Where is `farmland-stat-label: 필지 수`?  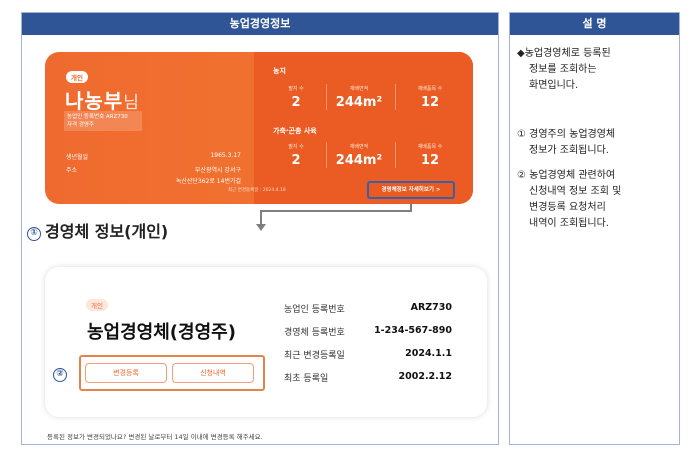
farmland-stat-label: 필지 수 is located at coordinates (296, 89).